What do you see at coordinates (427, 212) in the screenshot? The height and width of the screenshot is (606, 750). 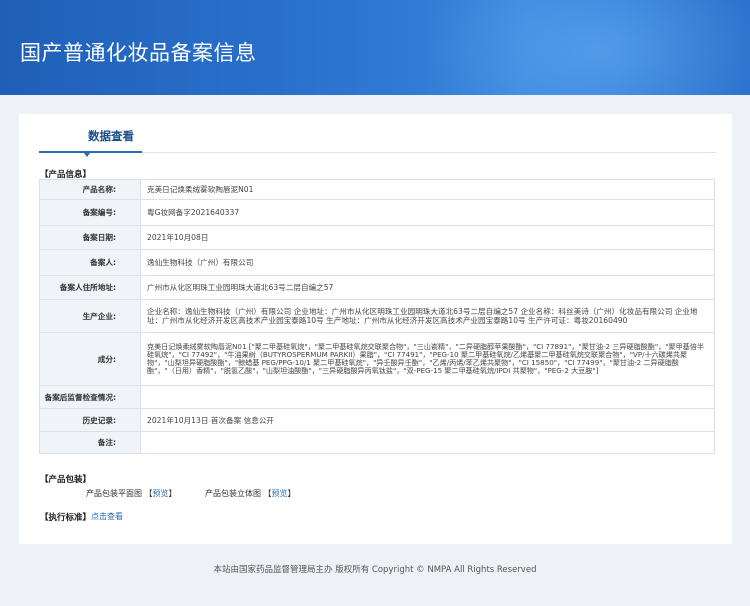 I see `row-value: 粤G妆网备字2021640337` at bounding box center [427, 212].